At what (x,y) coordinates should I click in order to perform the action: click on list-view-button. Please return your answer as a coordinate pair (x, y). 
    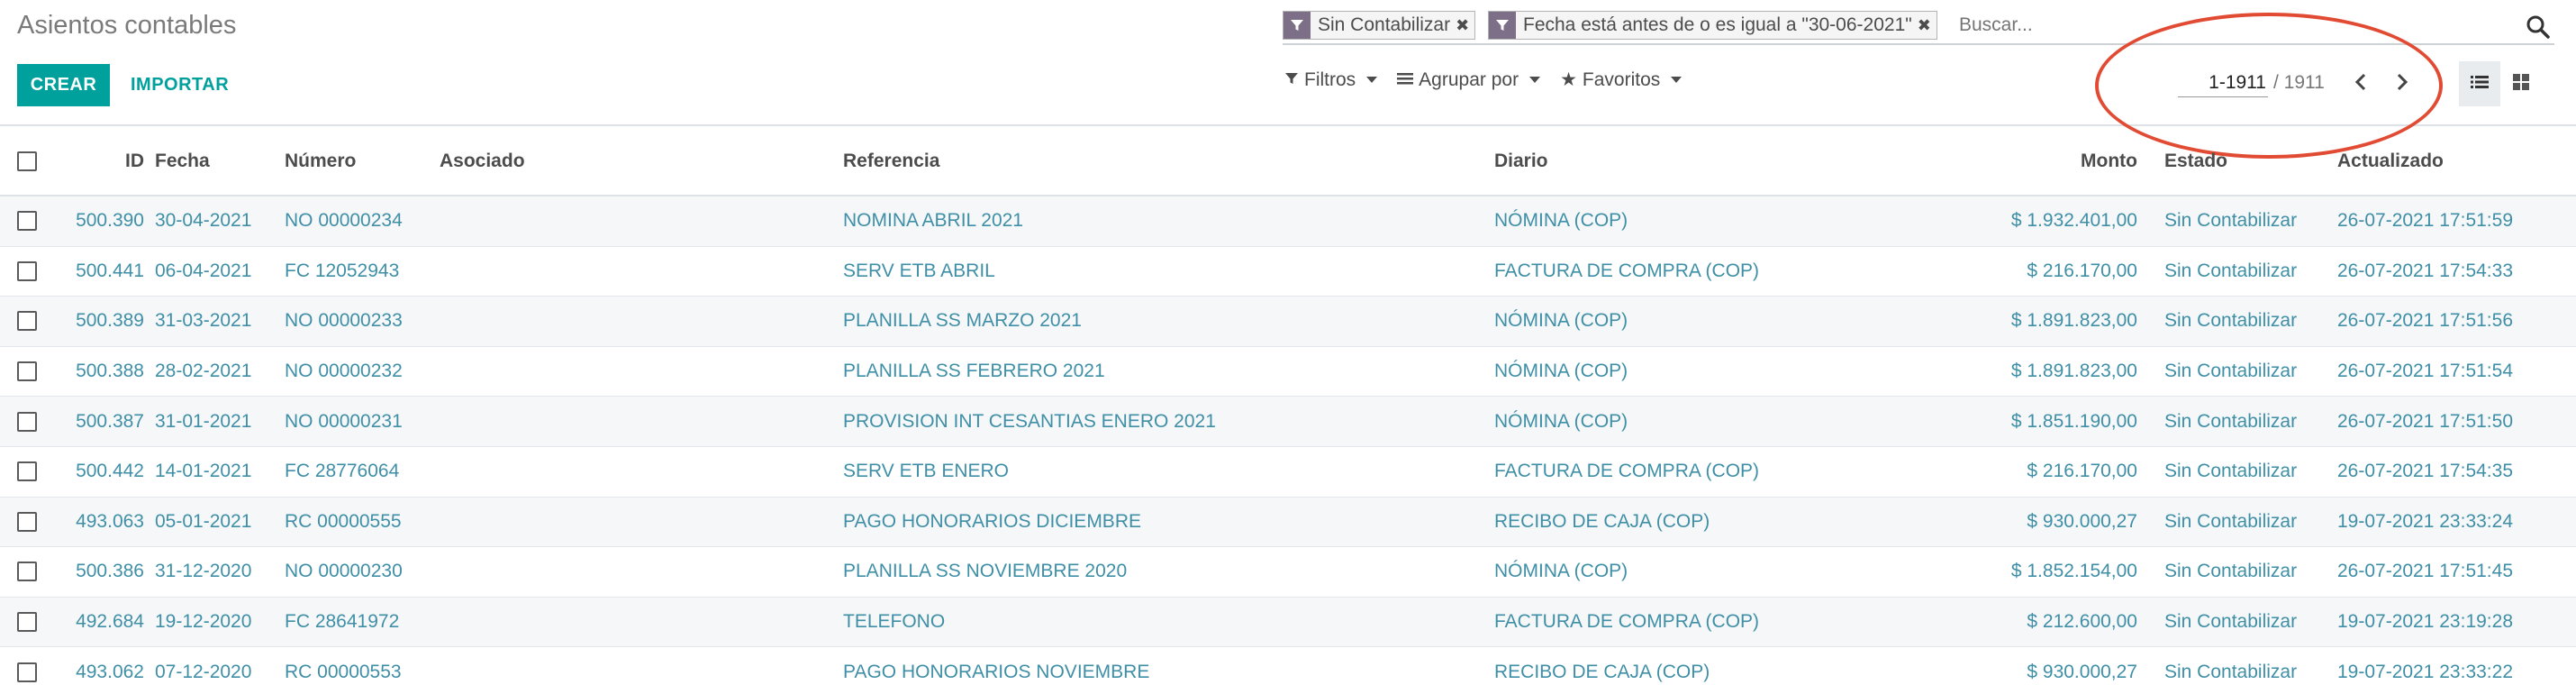
    Looking at the image, I should click on (2479, 83).